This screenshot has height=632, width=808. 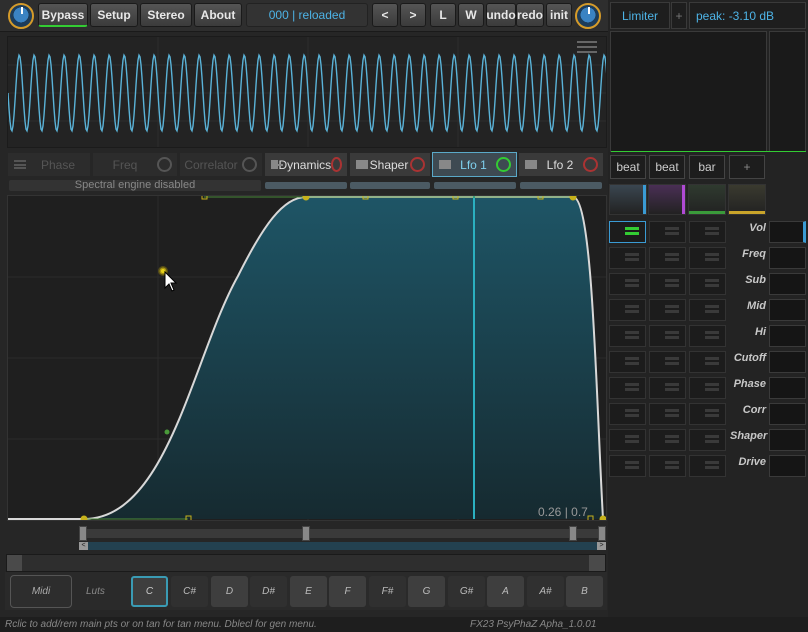 I want to click on trigger-beat-1: beat, so click(x=628, y=167).